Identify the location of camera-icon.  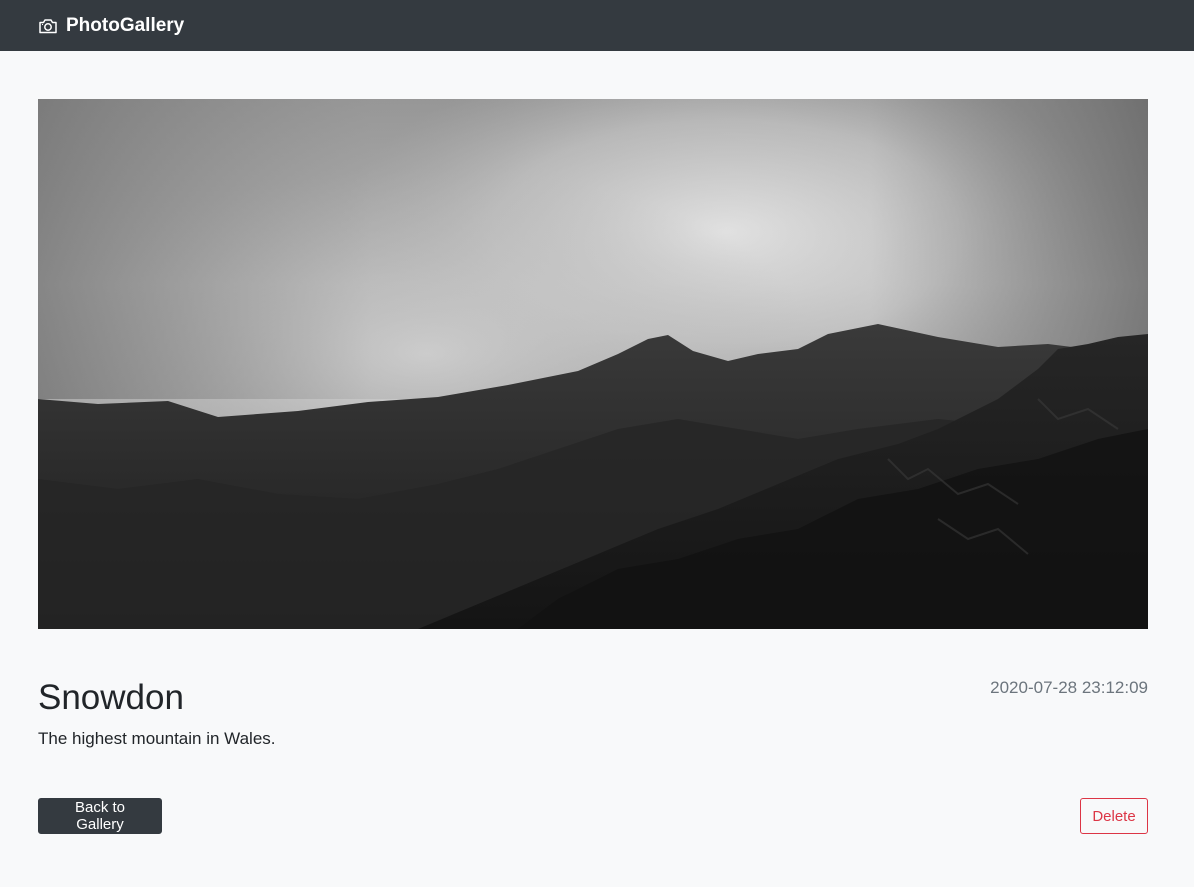
(48, 26).